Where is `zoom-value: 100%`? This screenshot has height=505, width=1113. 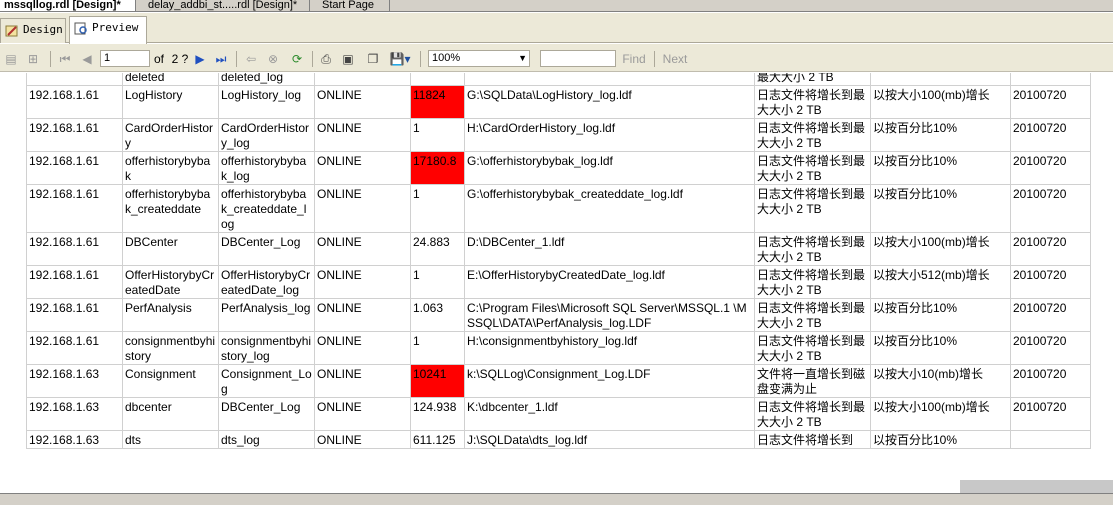
zoom-value: 100% is located at coordinates (446, 58).